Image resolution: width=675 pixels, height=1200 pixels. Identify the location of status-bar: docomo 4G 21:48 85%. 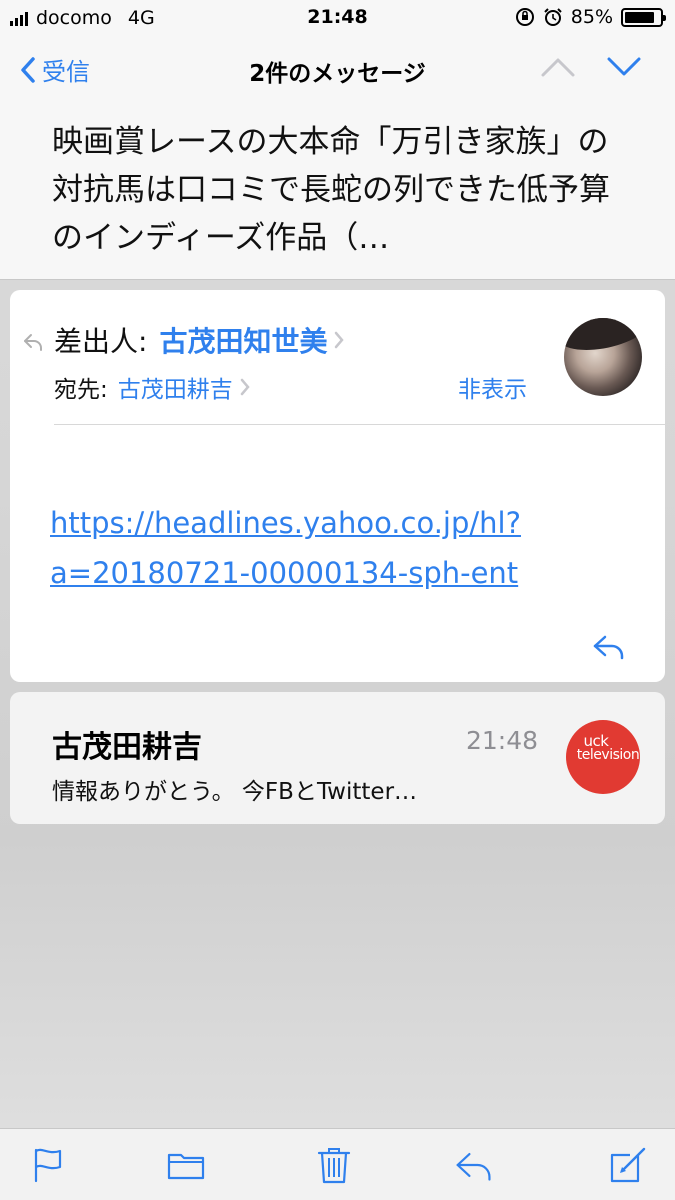
(337, 17).